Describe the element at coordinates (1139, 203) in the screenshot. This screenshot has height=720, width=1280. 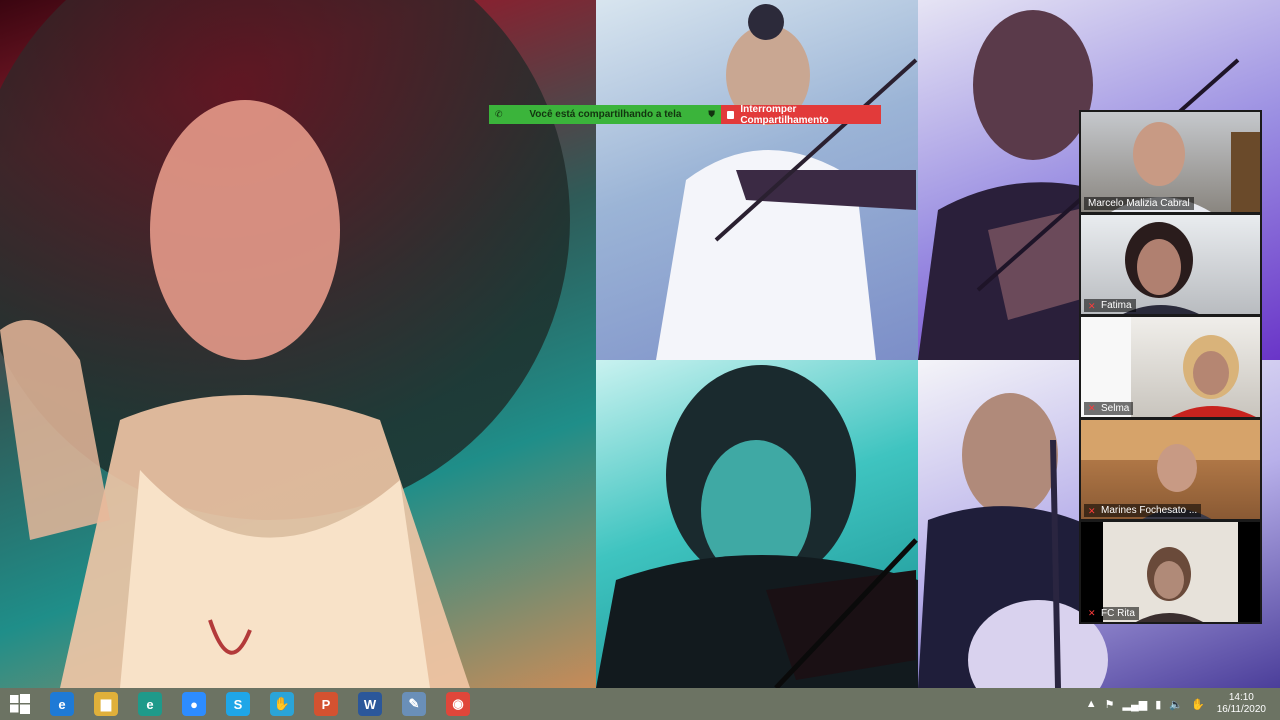
I see `participant-name-label: Marcelo Malizia Cabral` at that location.